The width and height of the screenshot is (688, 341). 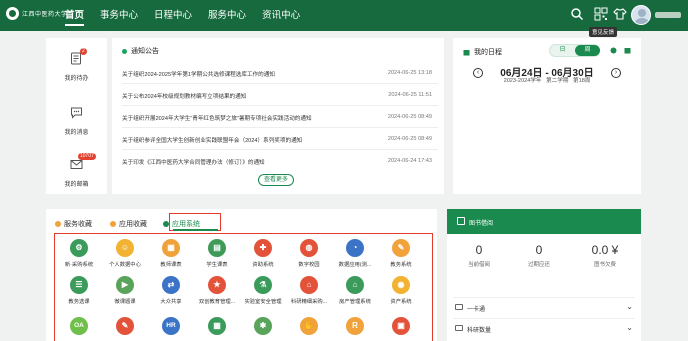 I want to click on qrcode-icon, so click(x=601, y=14).